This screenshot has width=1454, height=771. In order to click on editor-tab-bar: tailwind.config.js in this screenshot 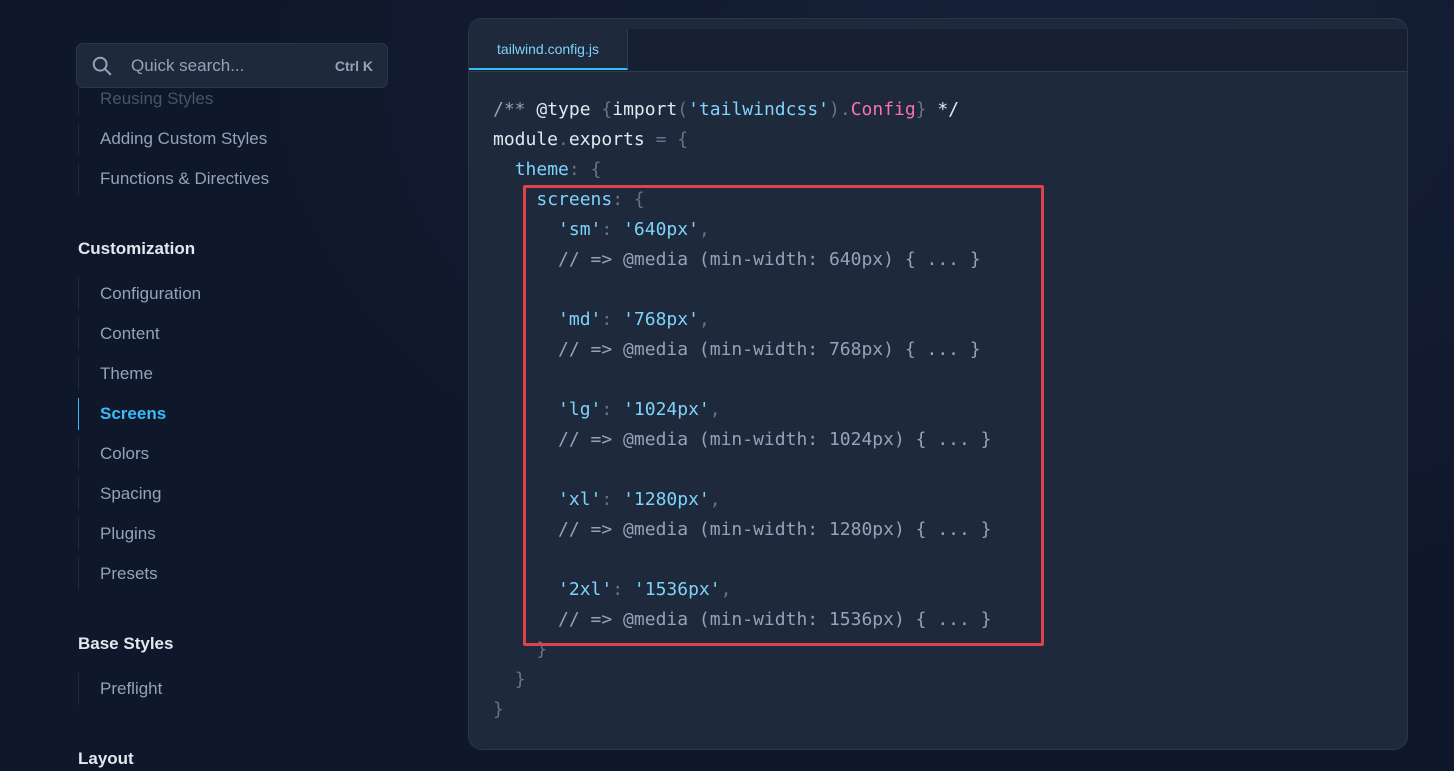, I will do `click(938, 50)`.